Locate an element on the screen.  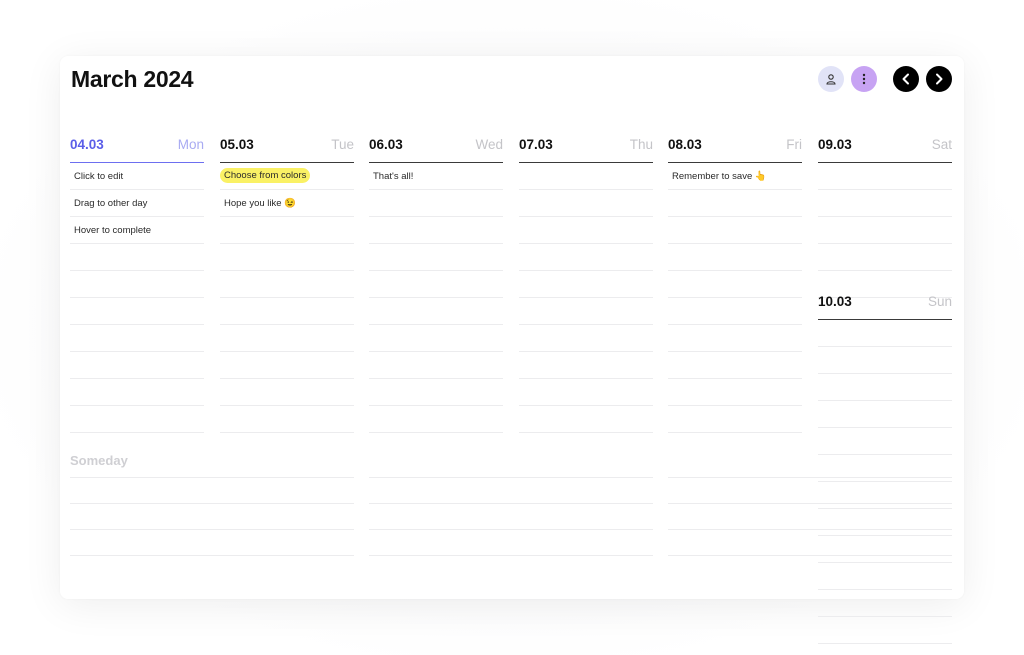
task-text: Drag to other day is located at coordinates (111, 203).